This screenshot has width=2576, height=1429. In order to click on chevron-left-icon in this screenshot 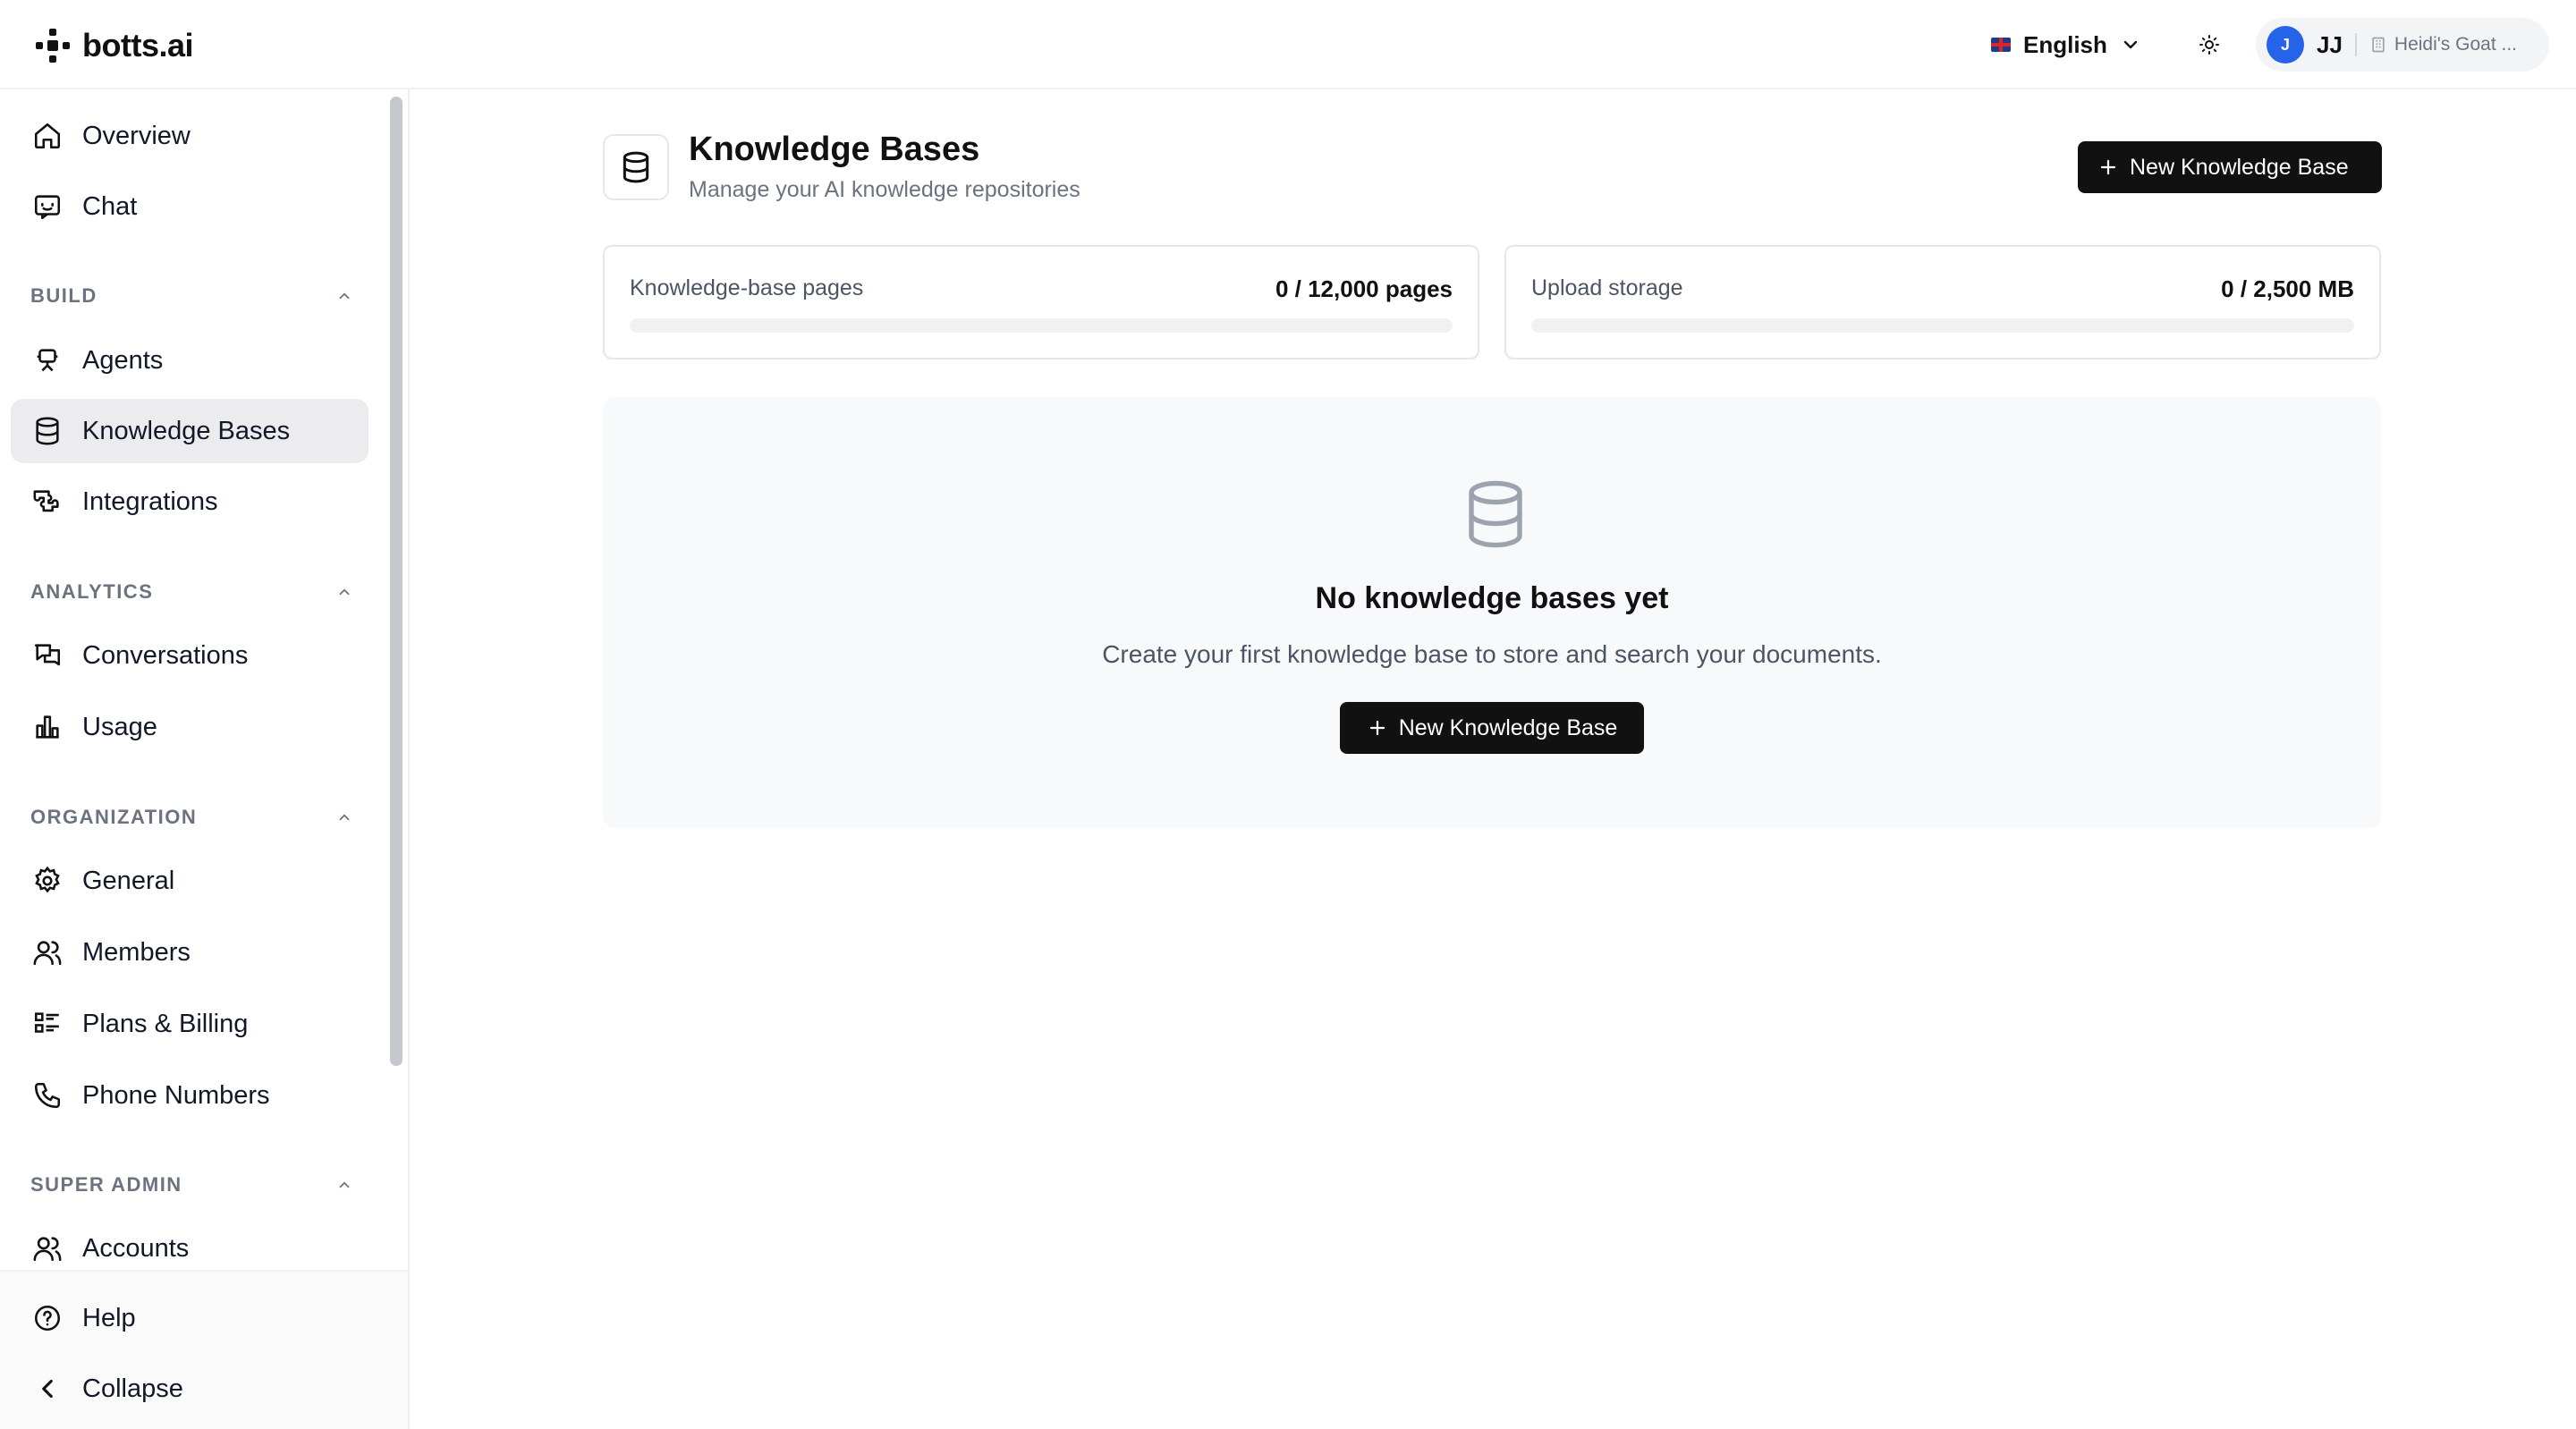, I will do `click(47, 1389)`.